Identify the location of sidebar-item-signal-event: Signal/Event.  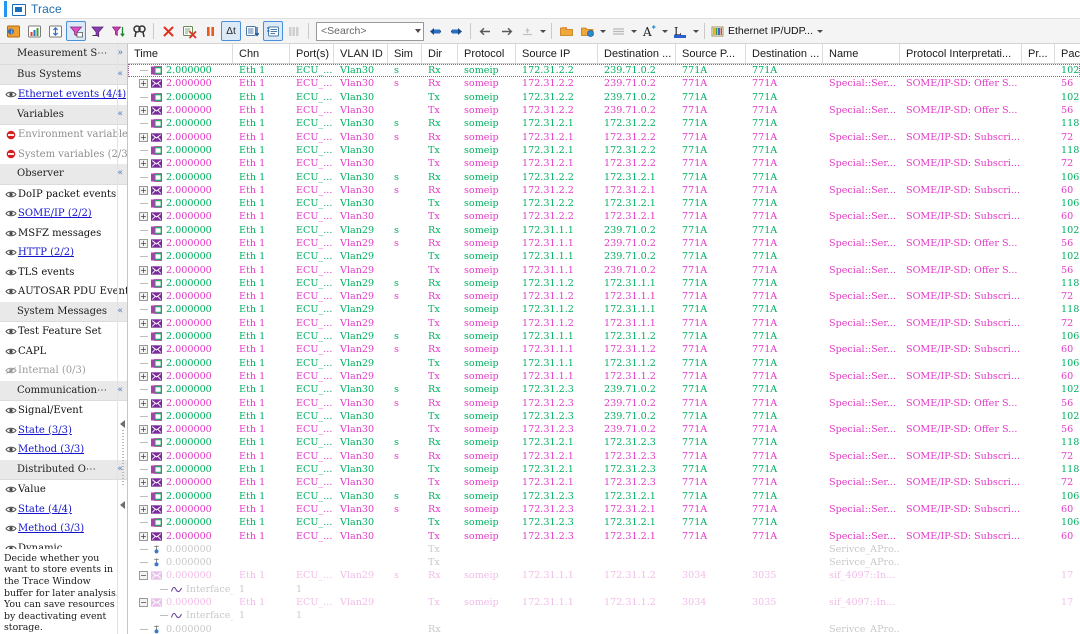
(63, 411).